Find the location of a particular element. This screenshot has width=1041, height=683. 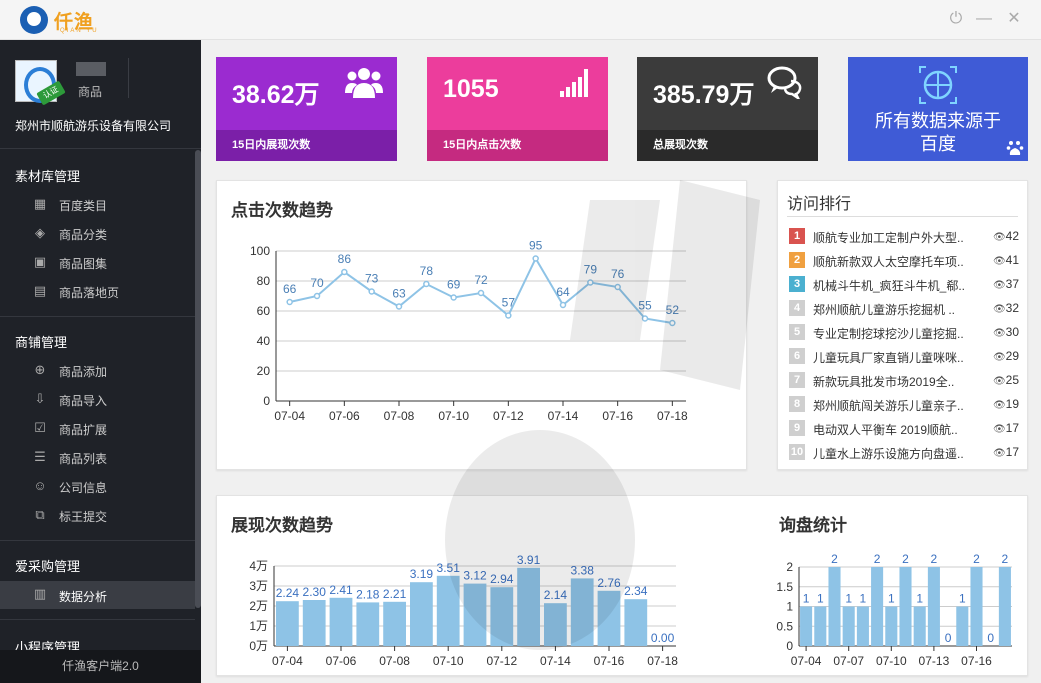

y-tick-label: 80 is located at coordinates (264, 281).